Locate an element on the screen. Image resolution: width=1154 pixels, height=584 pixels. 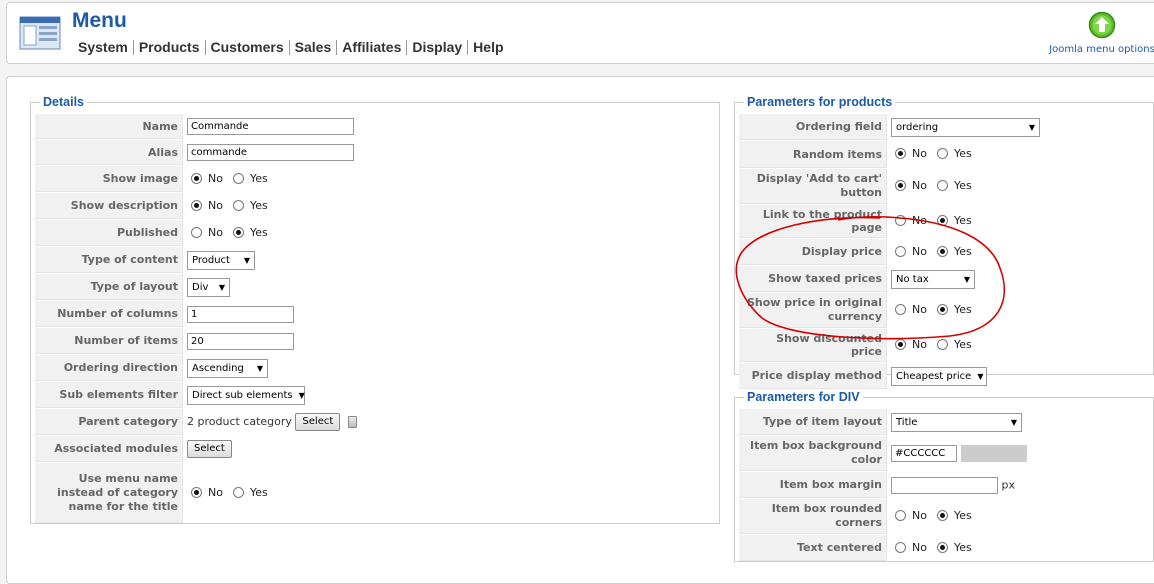
price-method-label: Price display method is located at coordinates (813, 376).